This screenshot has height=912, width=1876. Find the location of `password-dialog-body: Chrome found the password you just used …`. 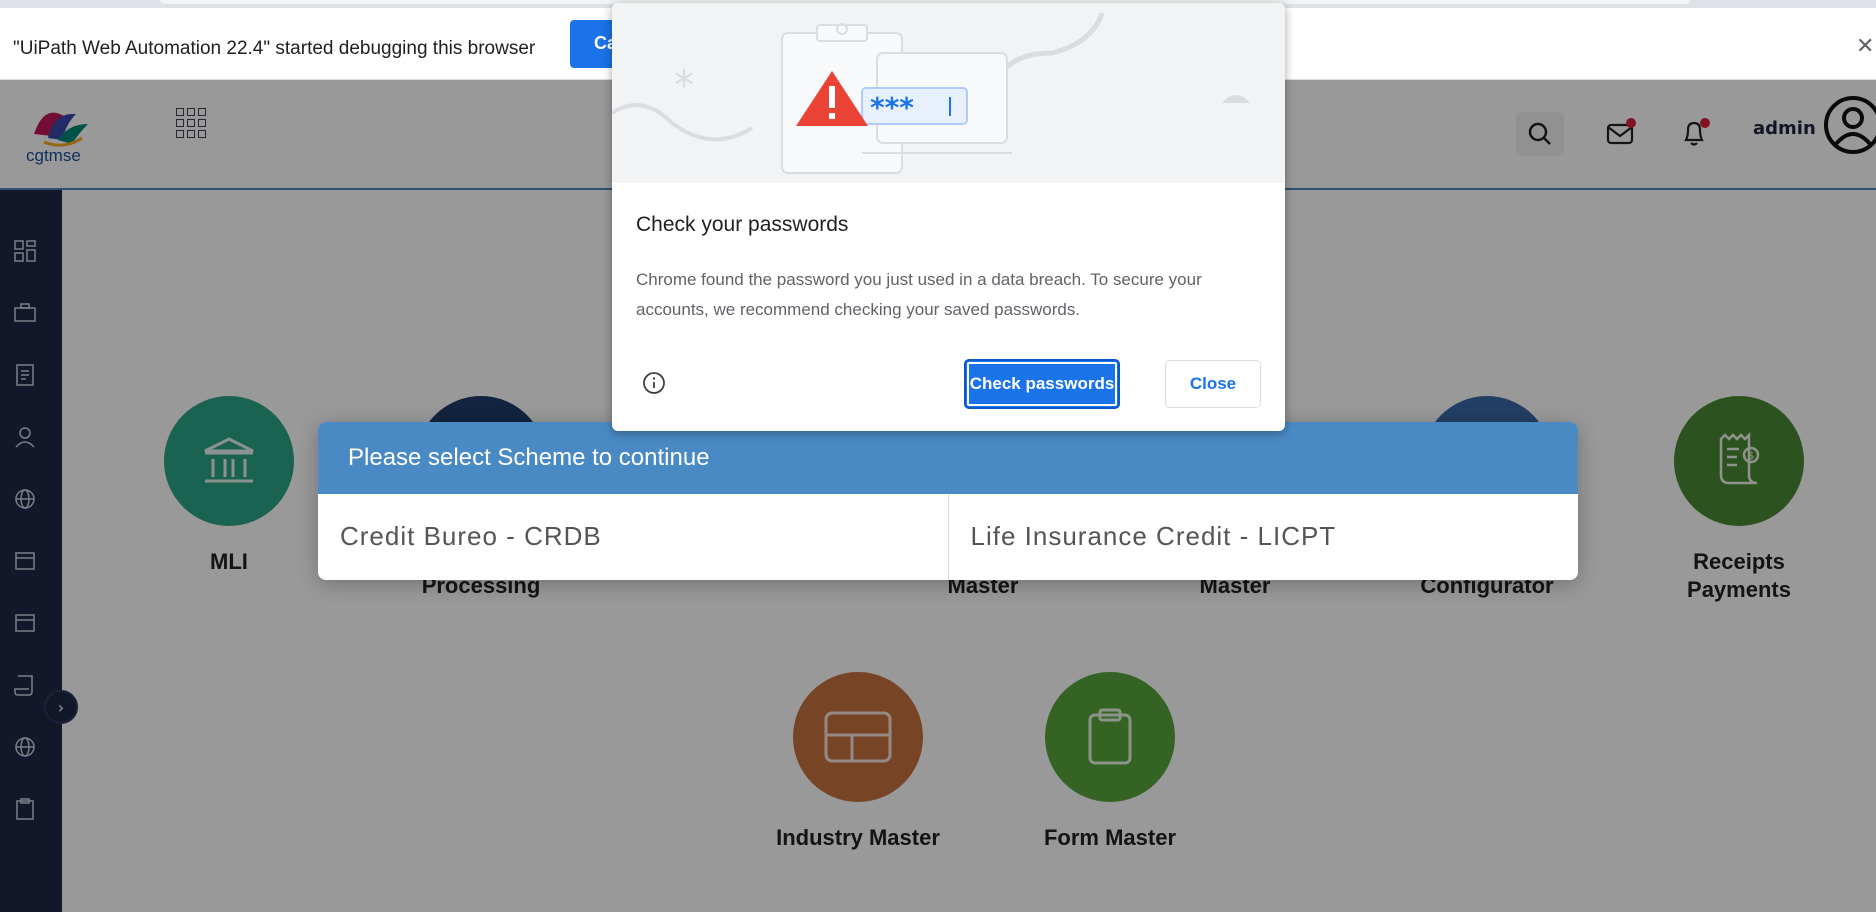

password-dialog-body: Chrome found the password you just used … is located at coordinates (919, 294).